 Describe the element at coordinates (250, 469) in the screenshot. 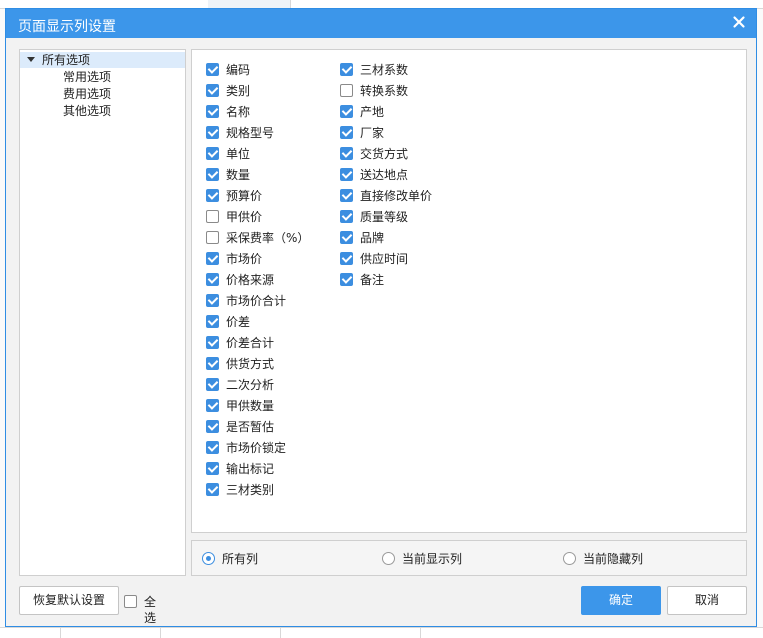

I see `checkbox-label: 输出标记` at that location.